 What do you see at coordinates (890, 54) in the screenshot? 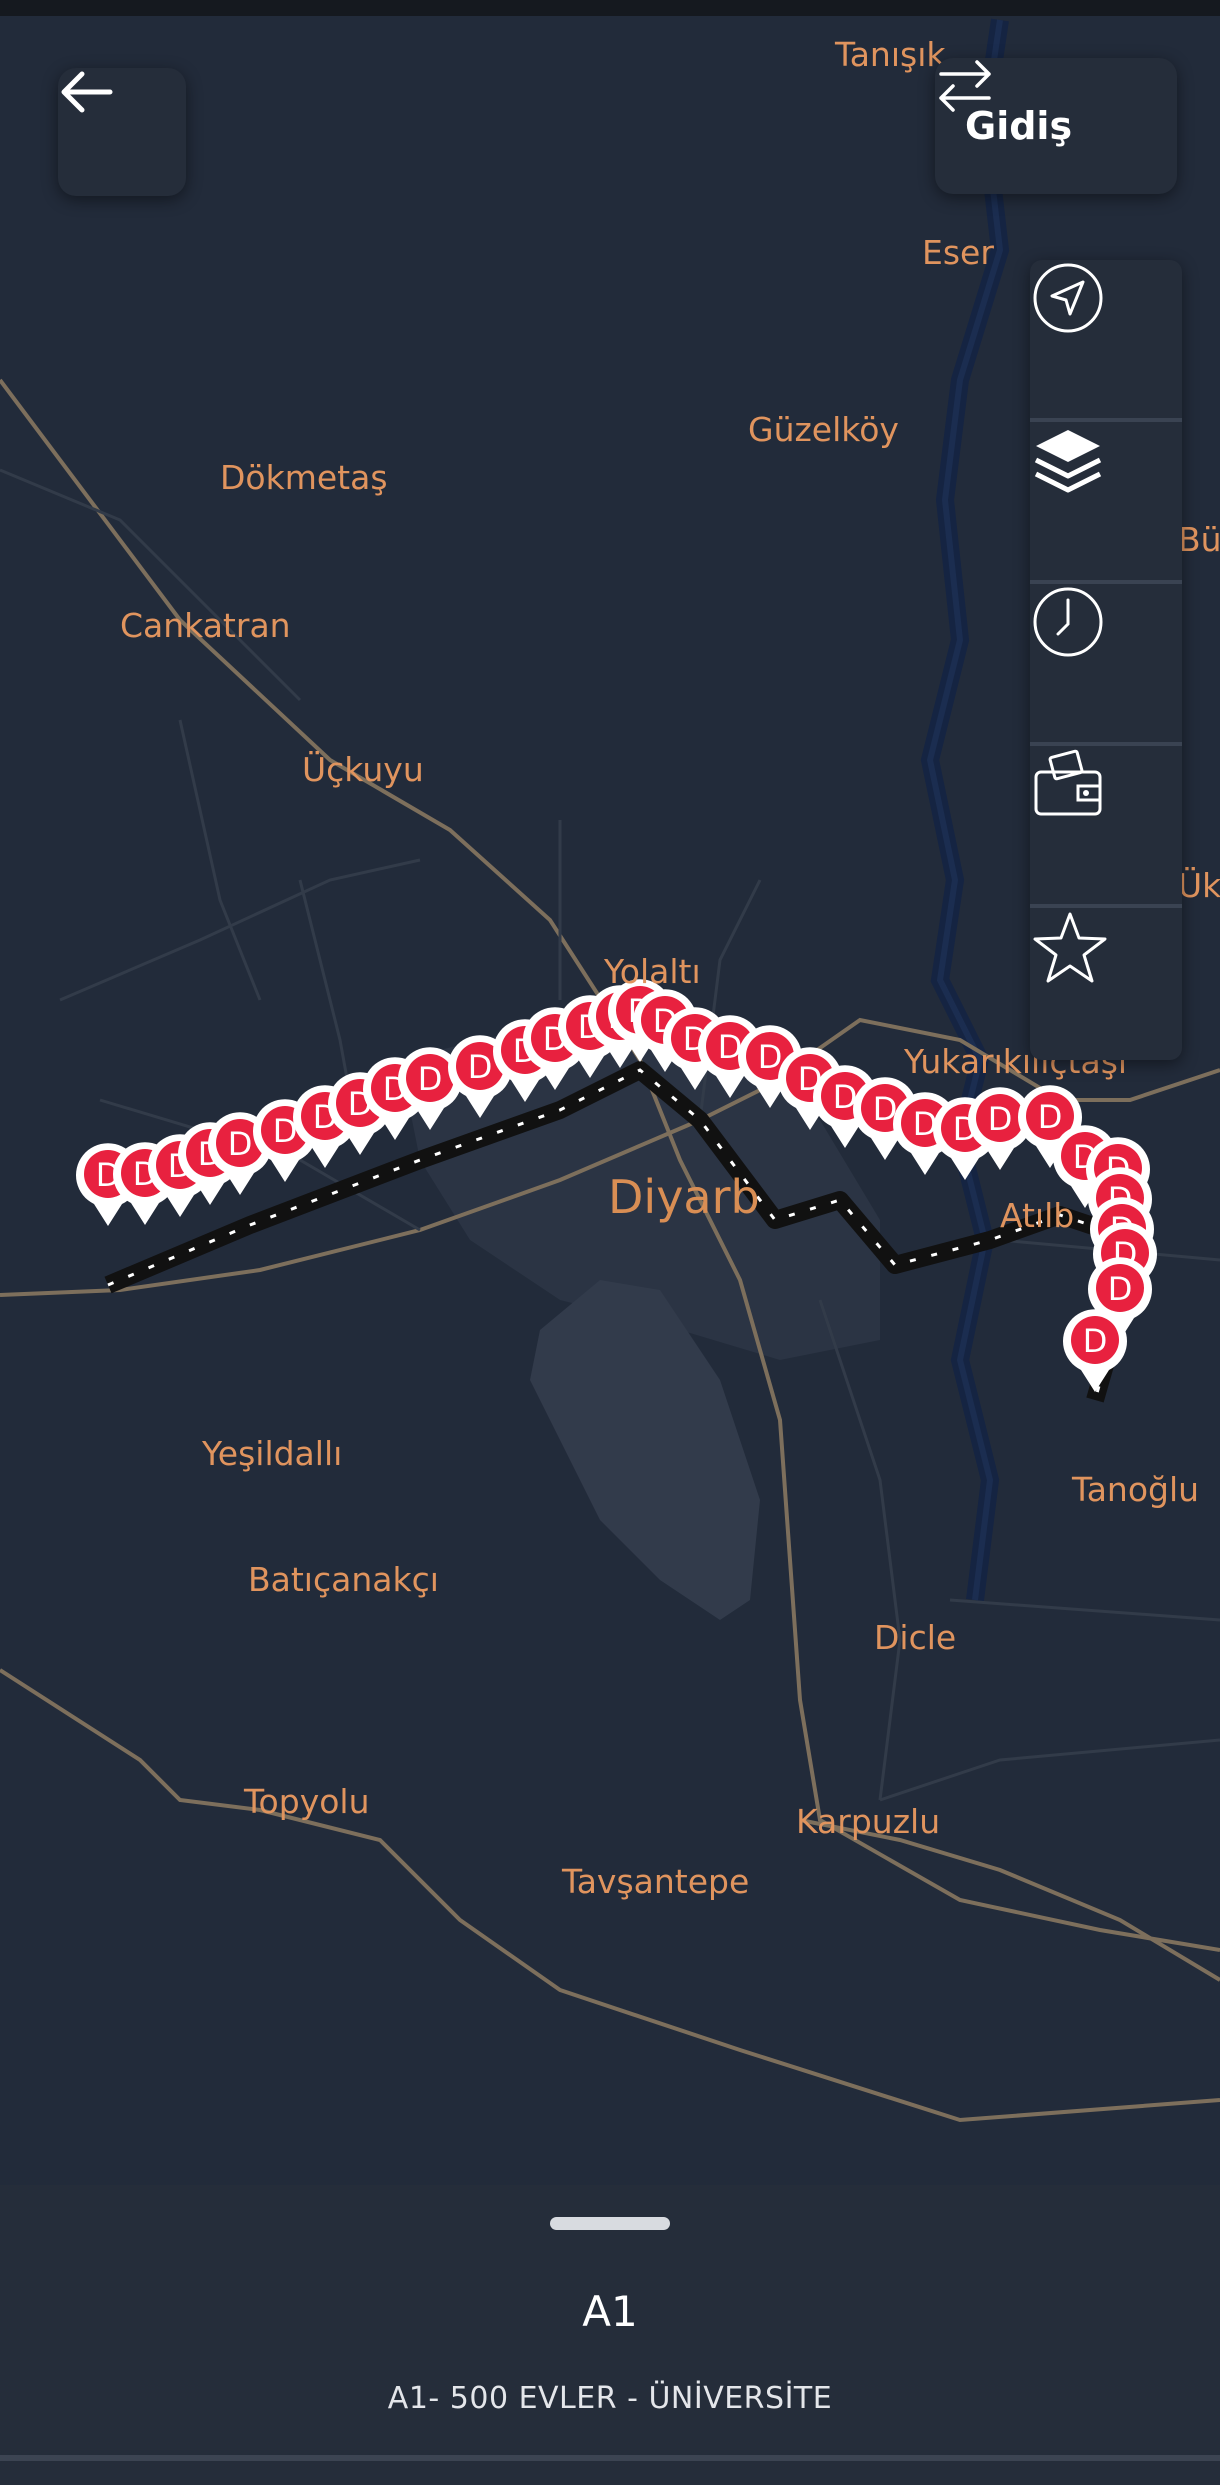
I see `place-label: Tanışık` at bounding box center [890, 54].